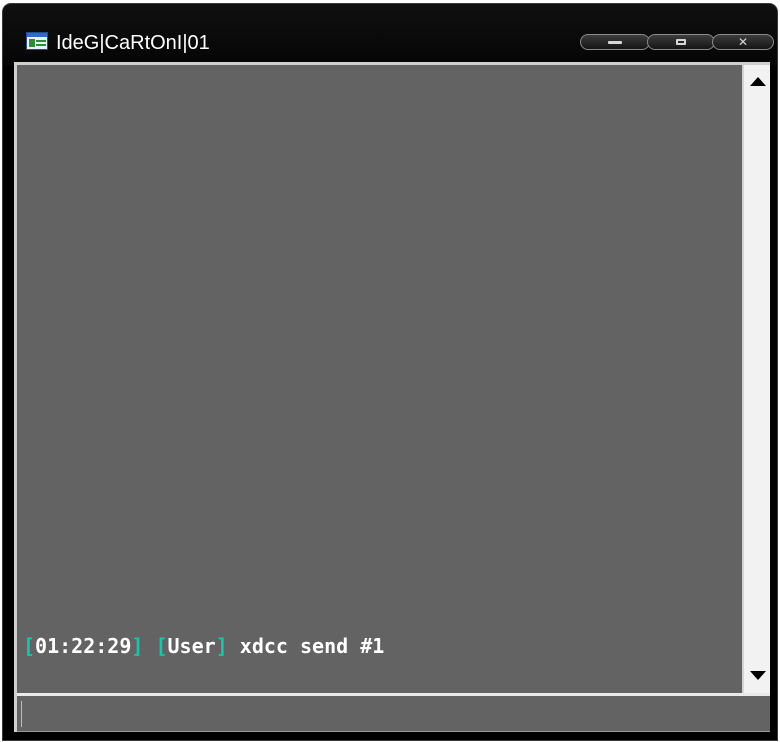  Describe the element at coordinates (758, 81) in the screenshot. I see `scroll-up-icon` at that location.